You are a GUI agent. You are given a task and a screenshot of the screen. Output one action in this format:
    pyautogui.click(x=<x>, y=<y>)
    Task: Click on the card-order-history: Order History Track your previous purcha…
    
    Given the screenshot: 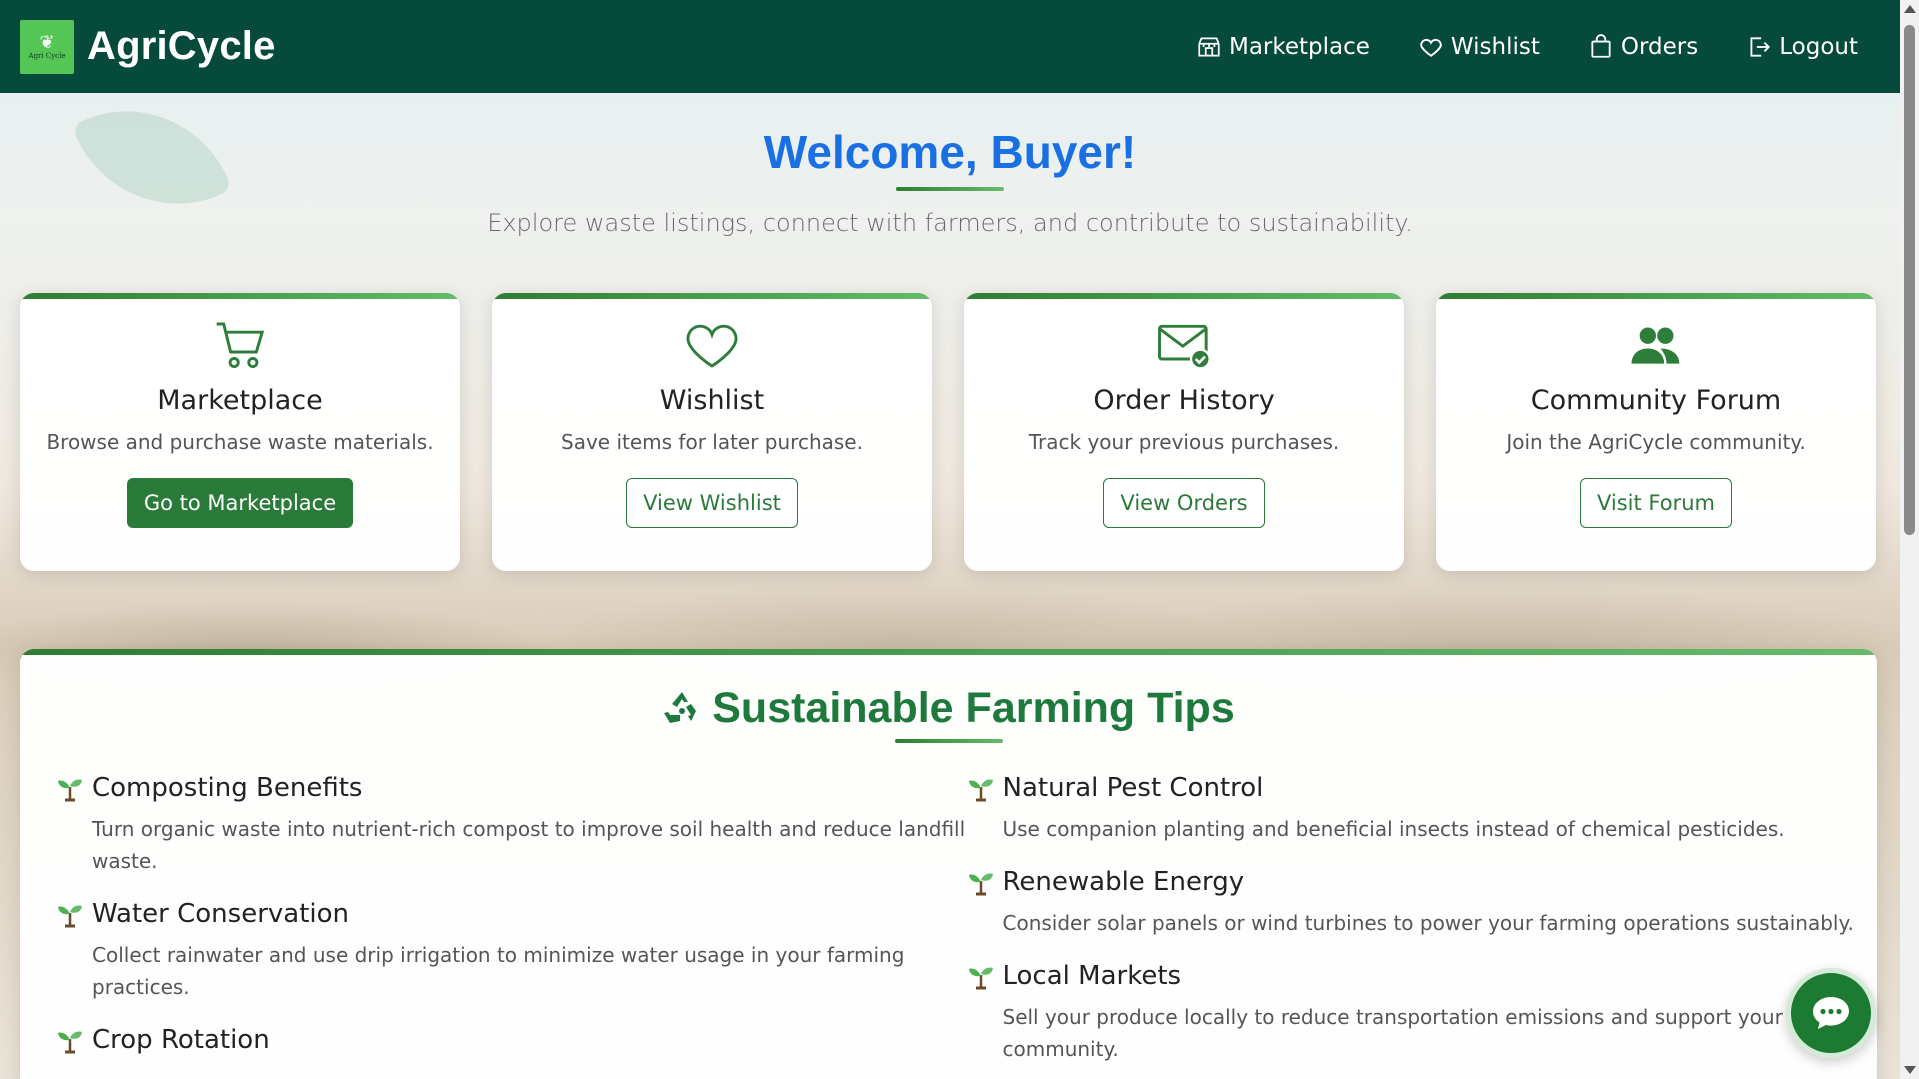 What is the action you would take?
    pyautogui.click(x=1184, y=432)
    